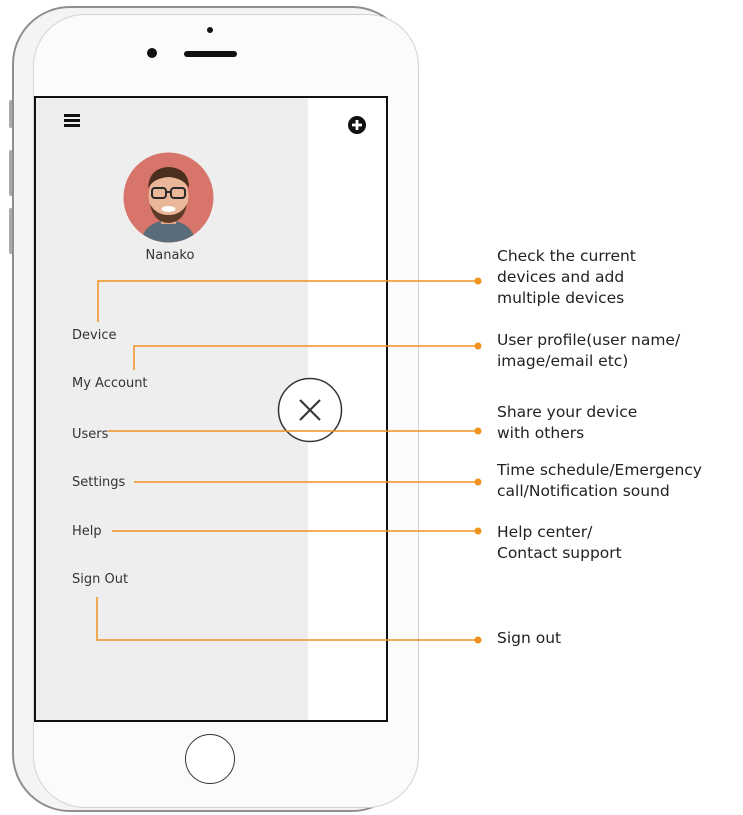 The image size is (743, 815). I want to click on annotation-line: Share your device, so click(567, 412).